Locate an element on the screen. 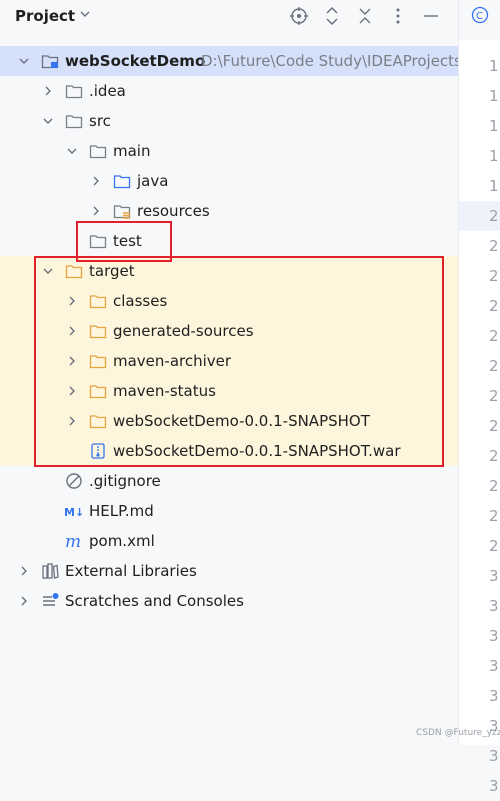 The width and height of the screenshot is (500, 801). tree-item-src: src is located at coordinates (229, 121).